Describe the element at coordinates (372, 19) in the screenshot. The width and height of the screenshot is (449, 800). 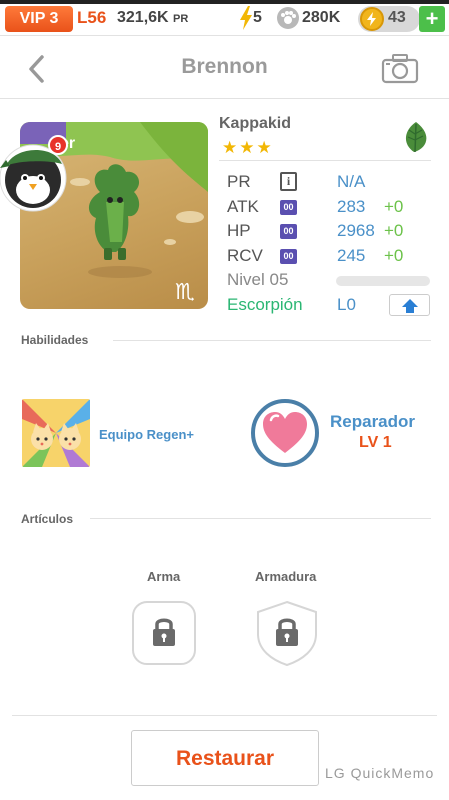
I see `coin-icon` at that location.